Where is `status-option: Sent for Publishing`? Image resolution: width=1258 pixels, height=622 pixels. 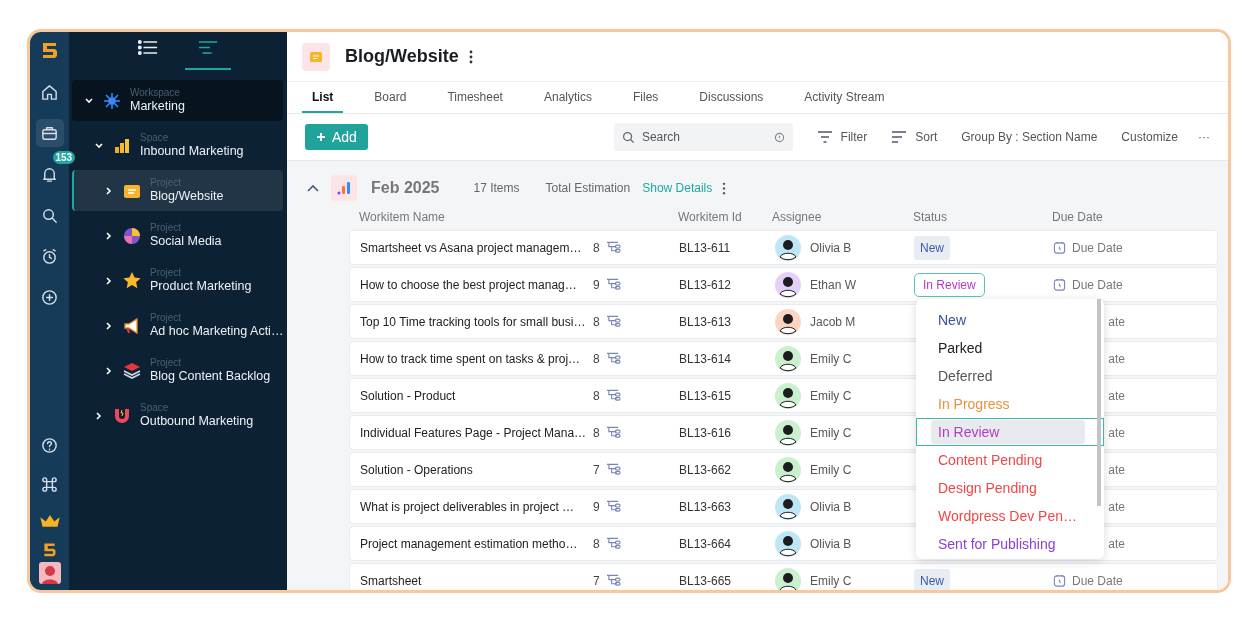
status-option: Sent for Publishing is located at coordinates (1010, 544).